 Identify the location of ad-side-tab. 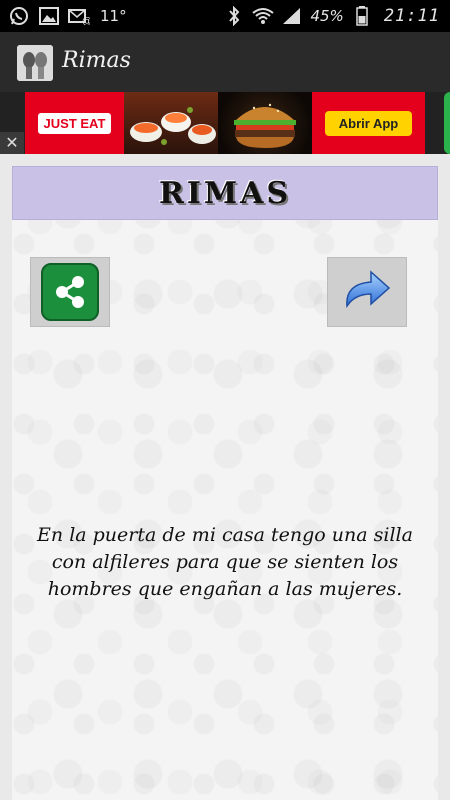
(447, 123).